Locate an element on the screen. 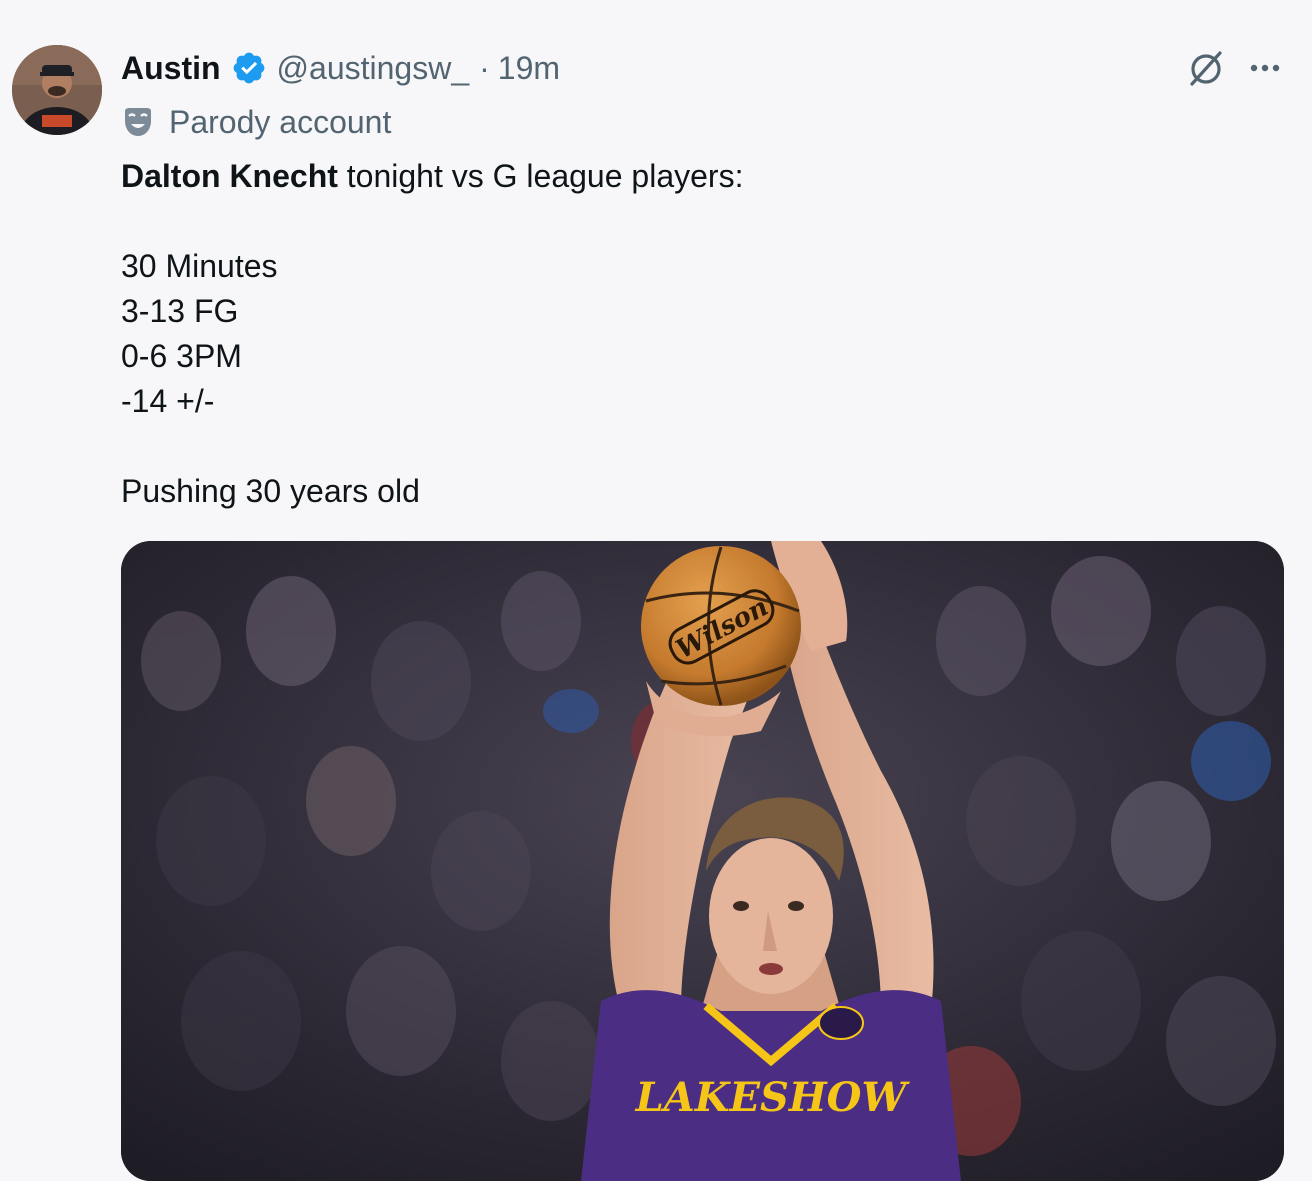  parody-label: Parody account is located at coordinates (256, 122).